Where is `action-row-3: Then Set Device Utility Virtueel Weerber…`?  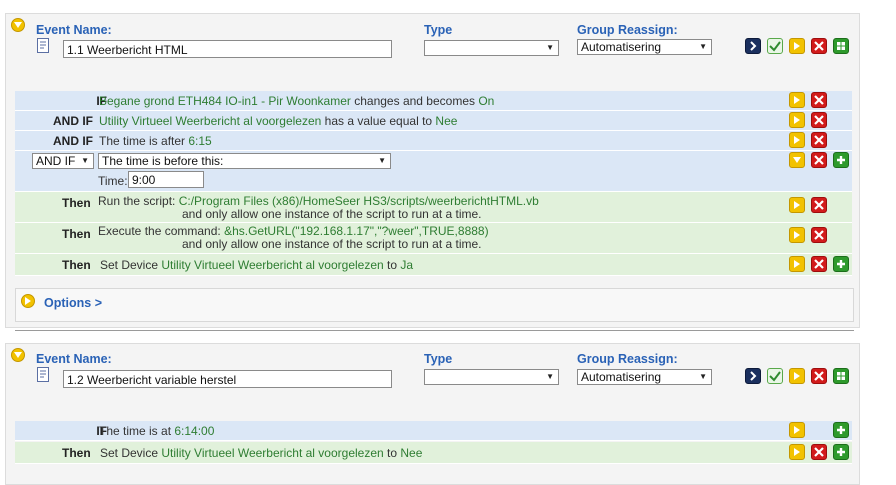 action-row-3: Then Set Device Utility Virtueel Weerber… is located at coordinates (433, 265).